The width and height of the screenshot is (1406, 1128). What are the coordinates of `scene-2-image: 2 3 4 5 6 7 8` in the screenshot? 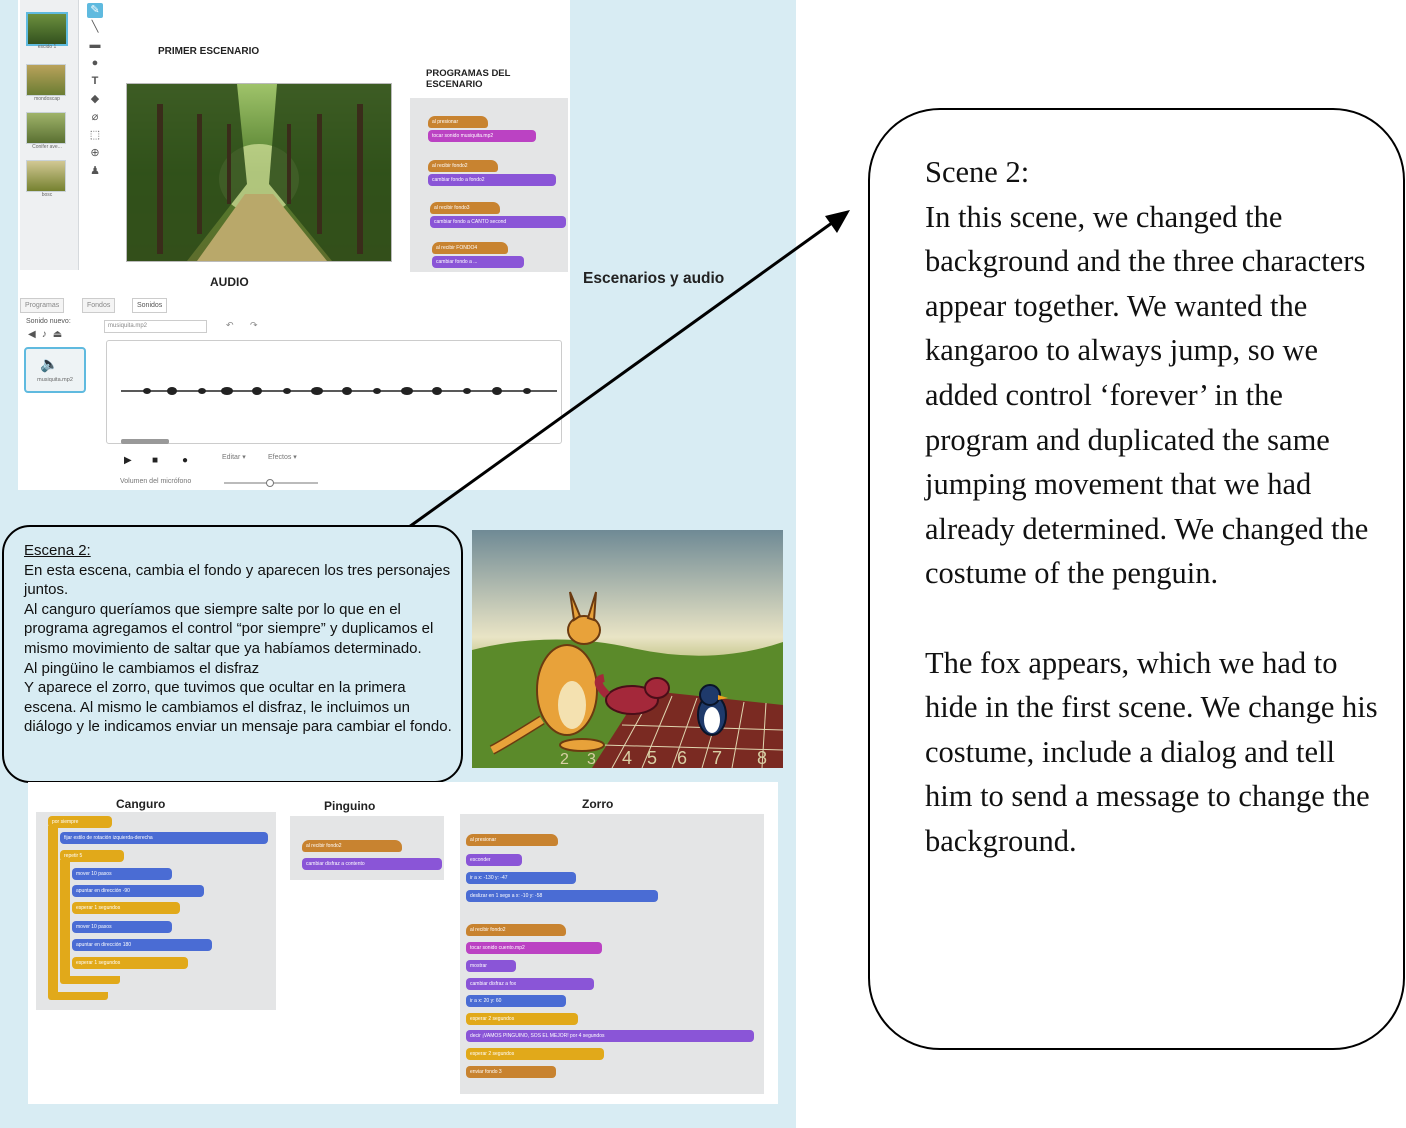 It's located at (627, 649).